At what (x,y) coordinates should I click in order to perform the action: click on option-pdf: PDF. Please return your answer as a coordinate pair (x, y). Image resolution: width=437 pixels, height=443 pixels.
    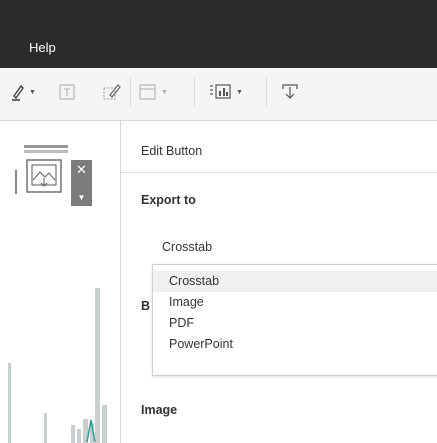
    Looking at the image, I should click on (295, 323).